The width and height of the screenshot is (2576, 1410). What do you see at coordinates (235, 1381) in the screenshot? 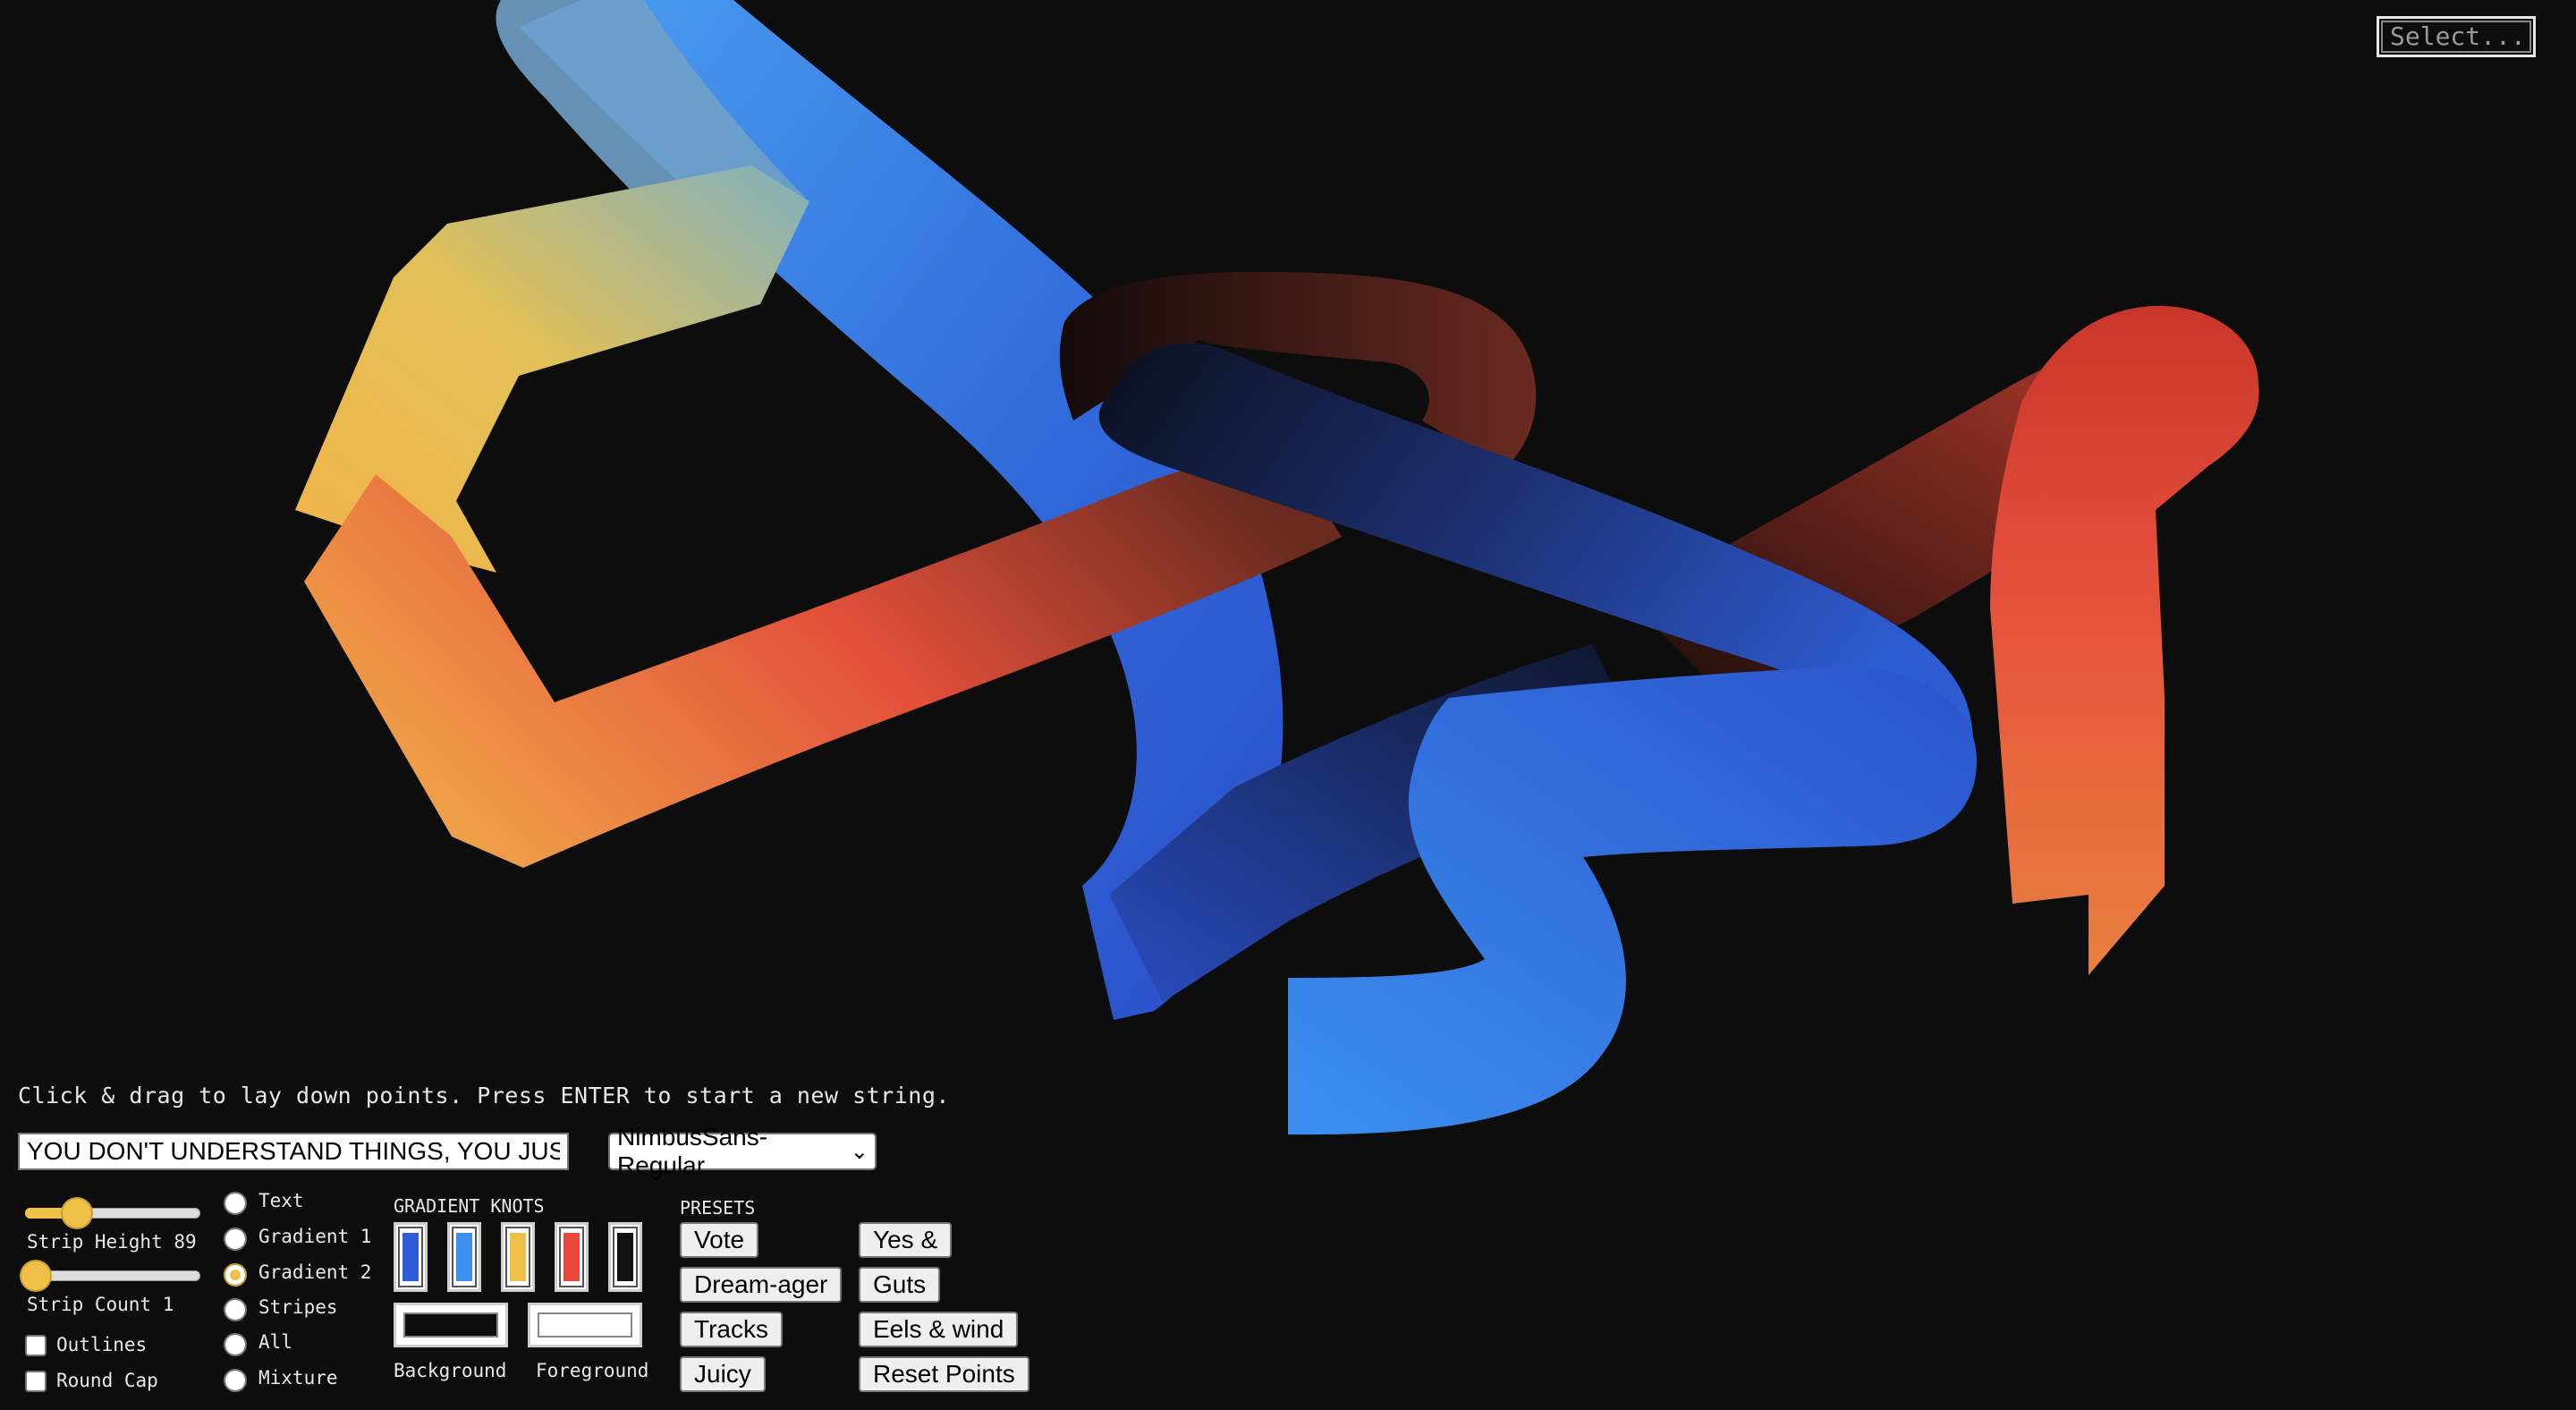
I see `mode-radio-mixture` at bounding box center [235, 1381].